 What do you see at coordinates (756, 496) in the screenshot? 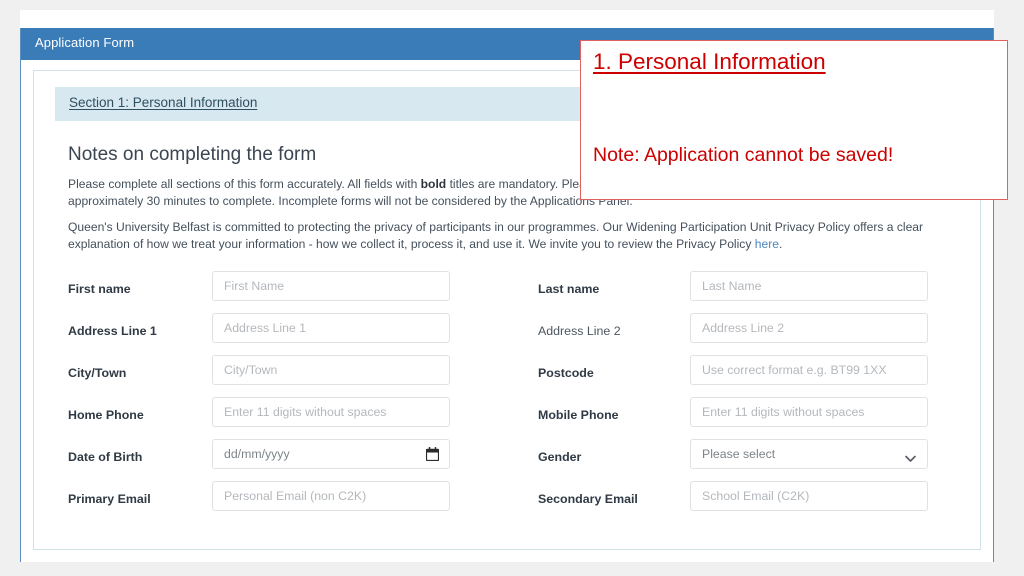
I see `placeholder-secondary-email: School Email (C2K)` at bounding box center [756, 496].